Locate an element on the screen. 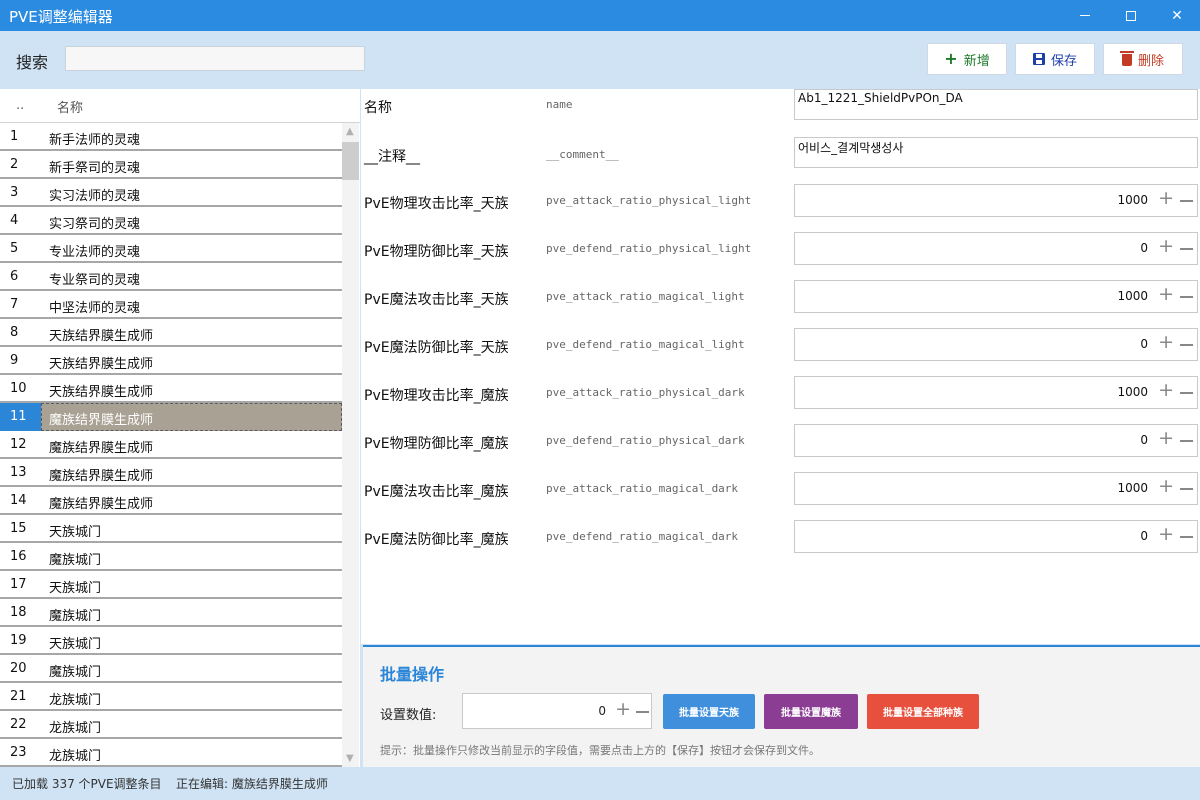 This screenshot has height=800, width=1200. field-label: PvE物理攻击比率_天族 is located at coordinates (436, 204).